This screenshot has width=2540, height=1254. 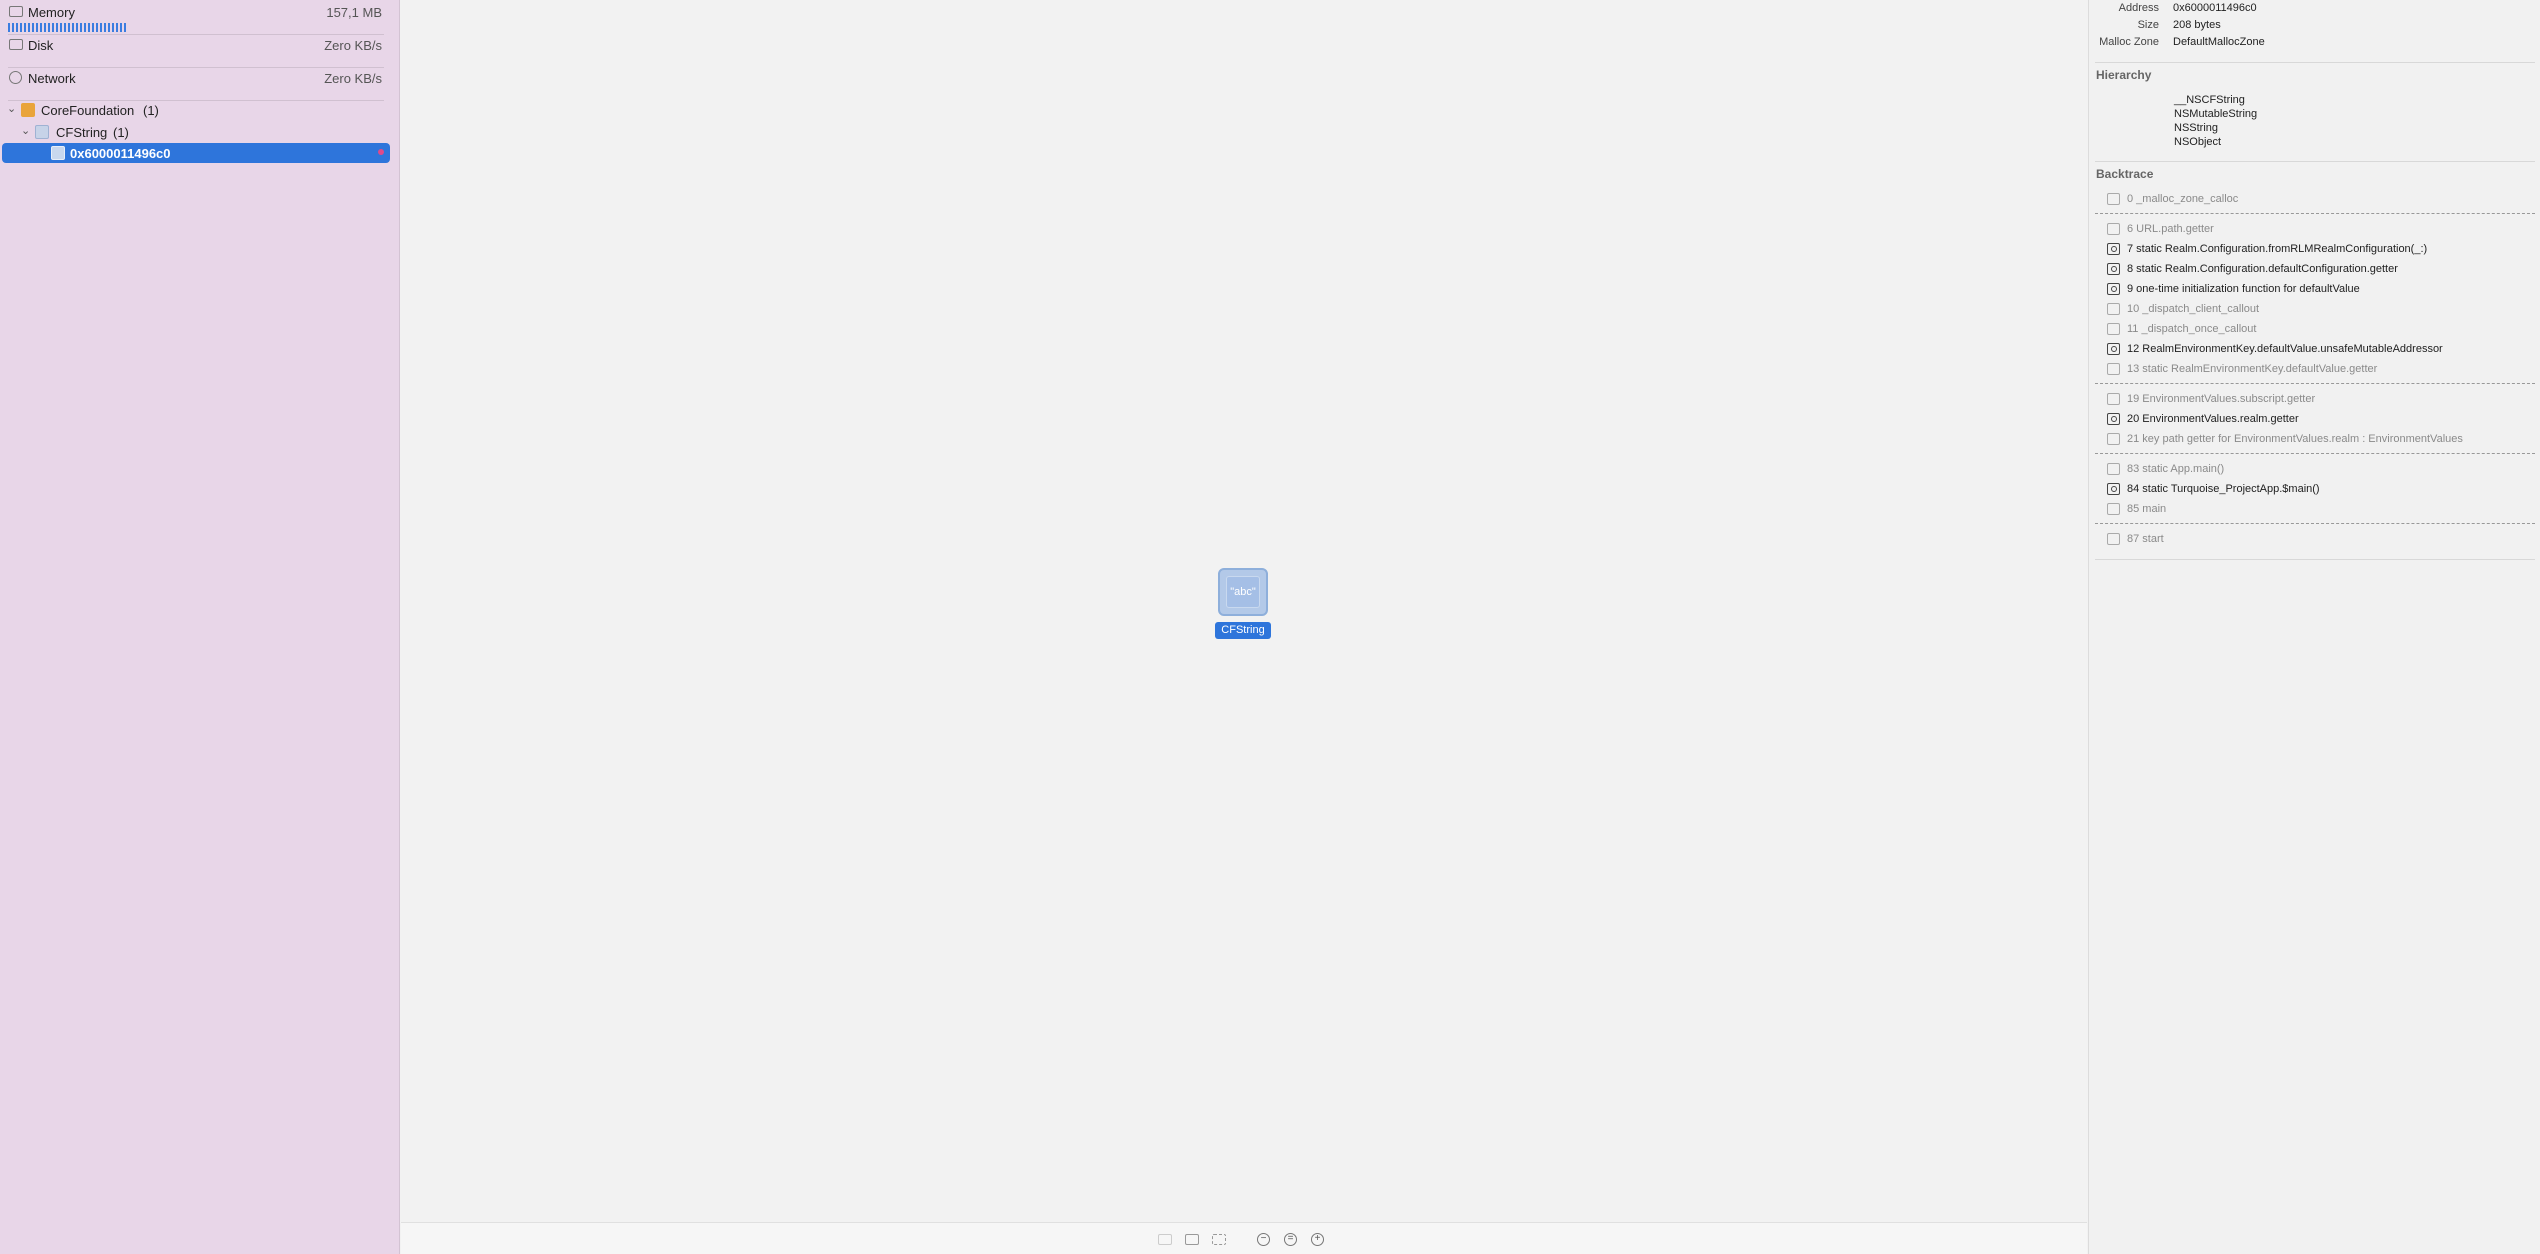 I want to click on disk-gauge: Disk Zero KB/s, so click(x=196, y=51).